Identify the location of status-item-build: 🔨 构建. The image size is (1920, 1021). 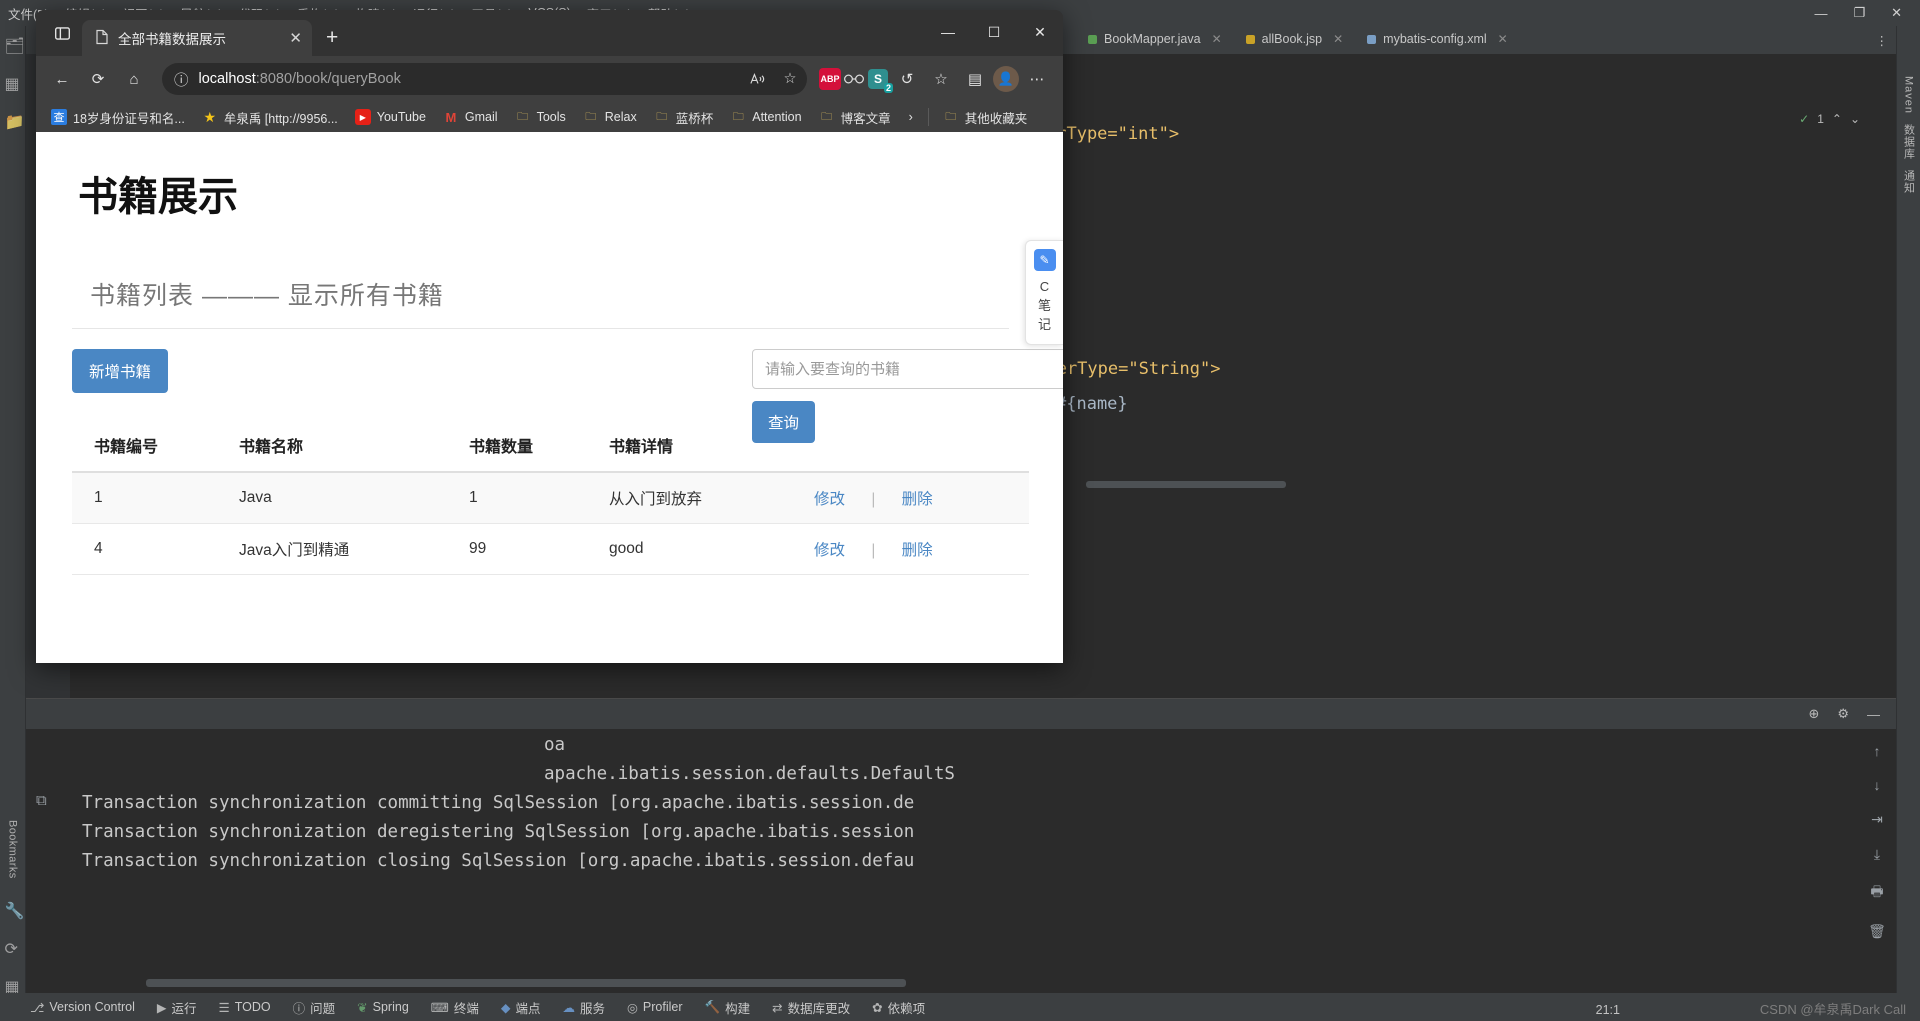
(728, 1007).